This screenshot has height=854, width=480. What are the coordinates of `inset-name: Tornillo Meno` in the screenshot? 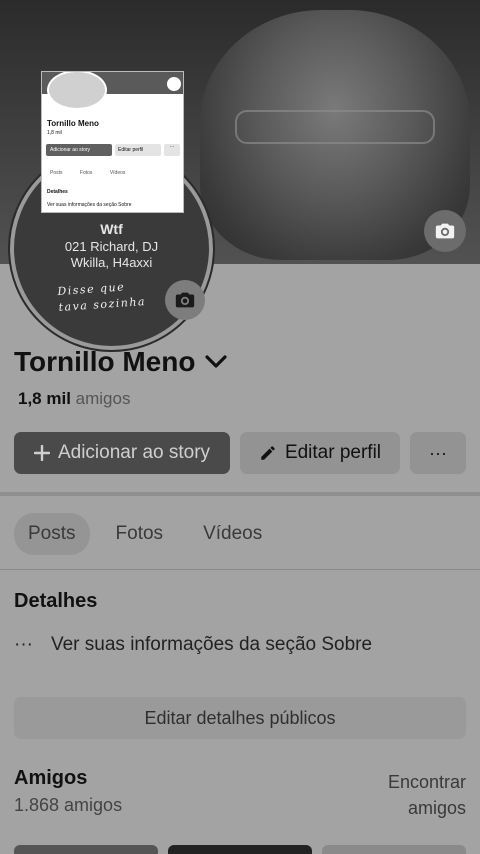 It's located at (73, 123).